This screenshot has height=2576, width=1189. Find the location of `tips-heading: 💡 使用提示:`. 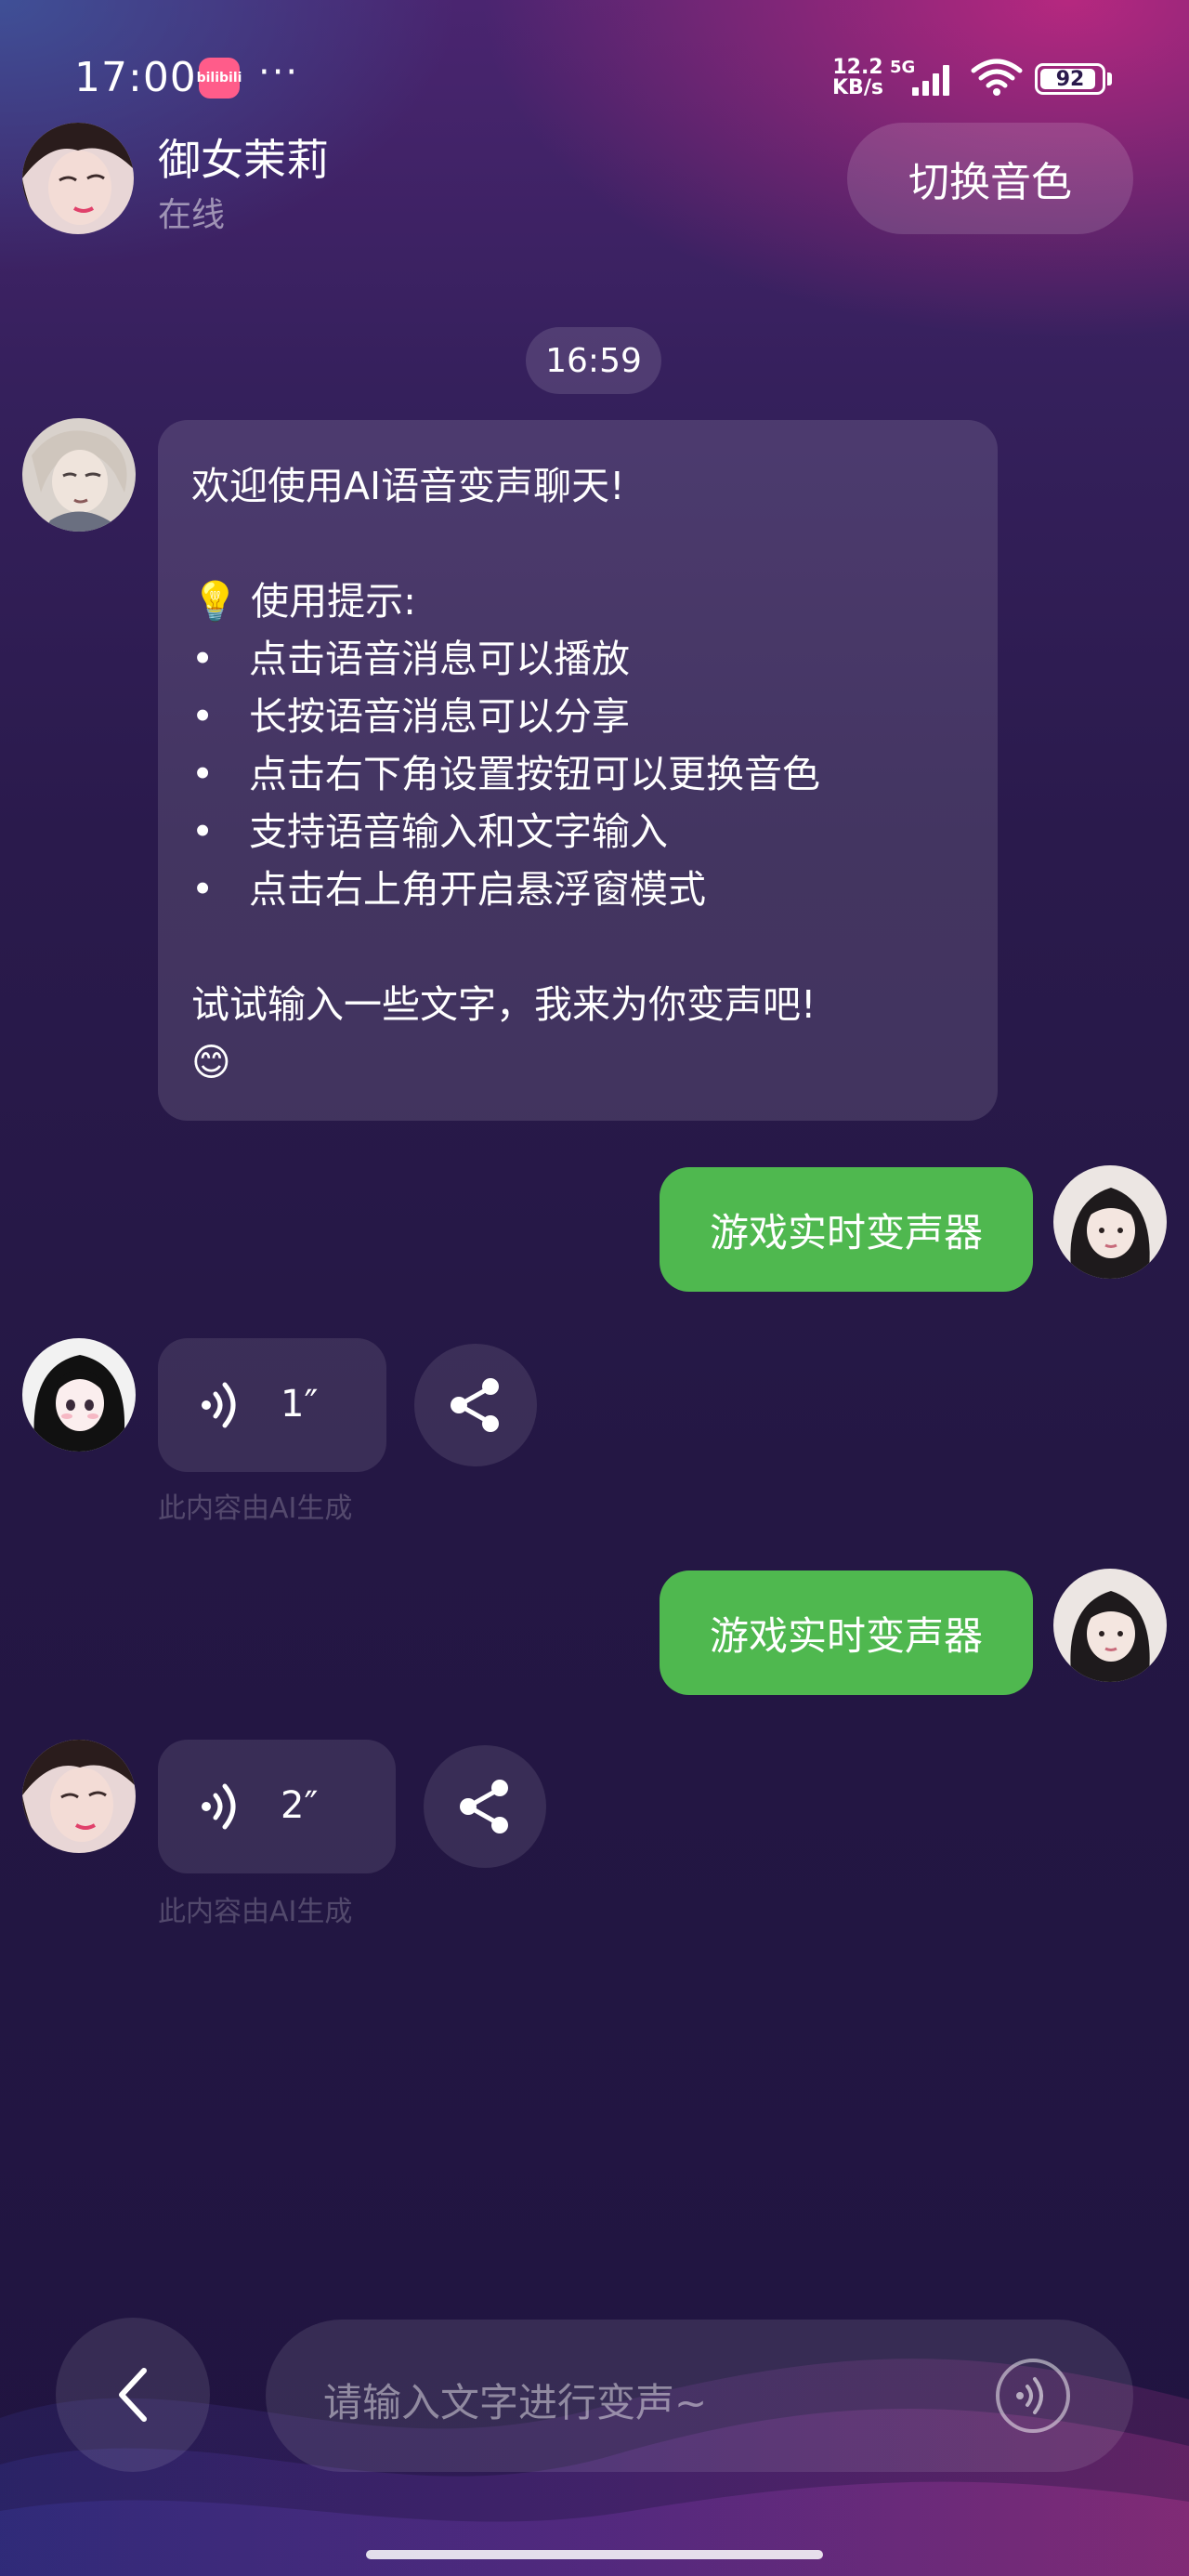

tips-heading: 💡 使用提示: is located at coordinates (304, 601).